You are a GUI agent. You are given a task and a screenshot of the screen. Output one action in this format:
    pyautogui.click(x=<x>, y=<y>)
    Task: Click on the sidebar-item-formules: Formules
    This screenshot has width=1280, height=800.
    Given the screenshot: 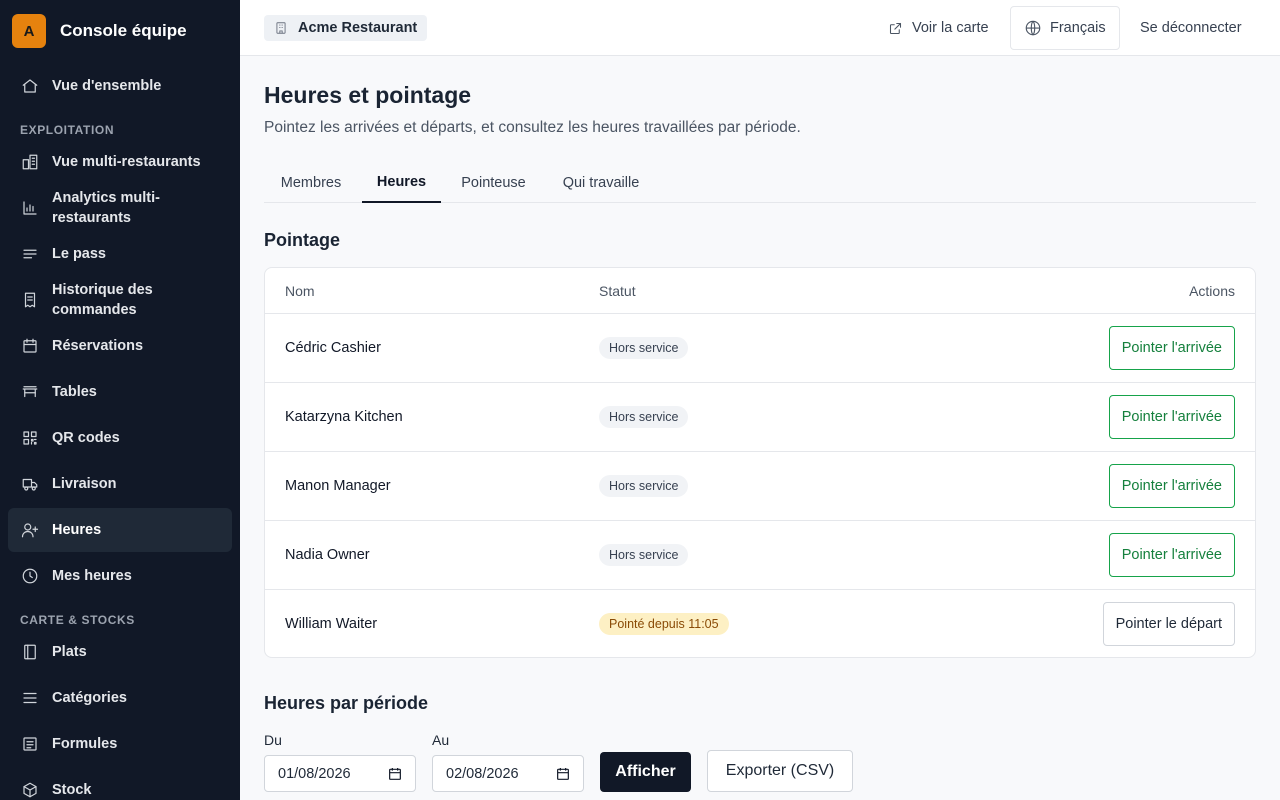 What is the action you would take?
    pyautogui.click(x=120, y=744)
    